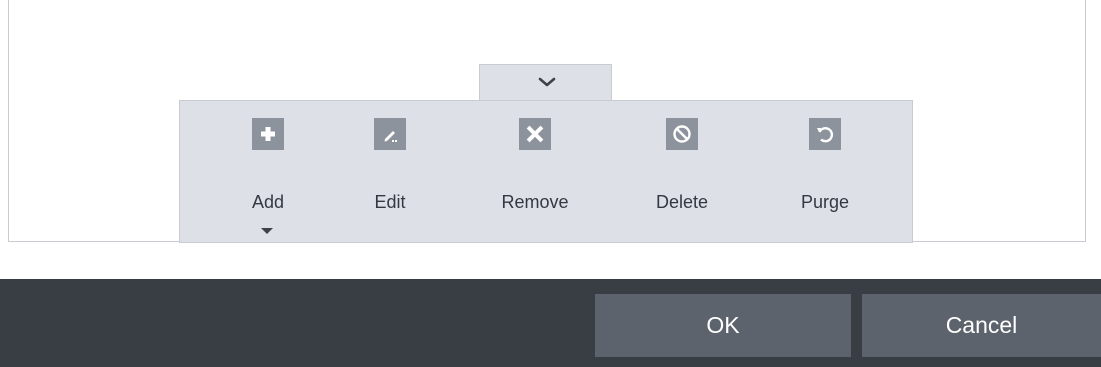 This screenshot has height=367, width=1101. I want to click on caret-down-icon, so click(267, 231).